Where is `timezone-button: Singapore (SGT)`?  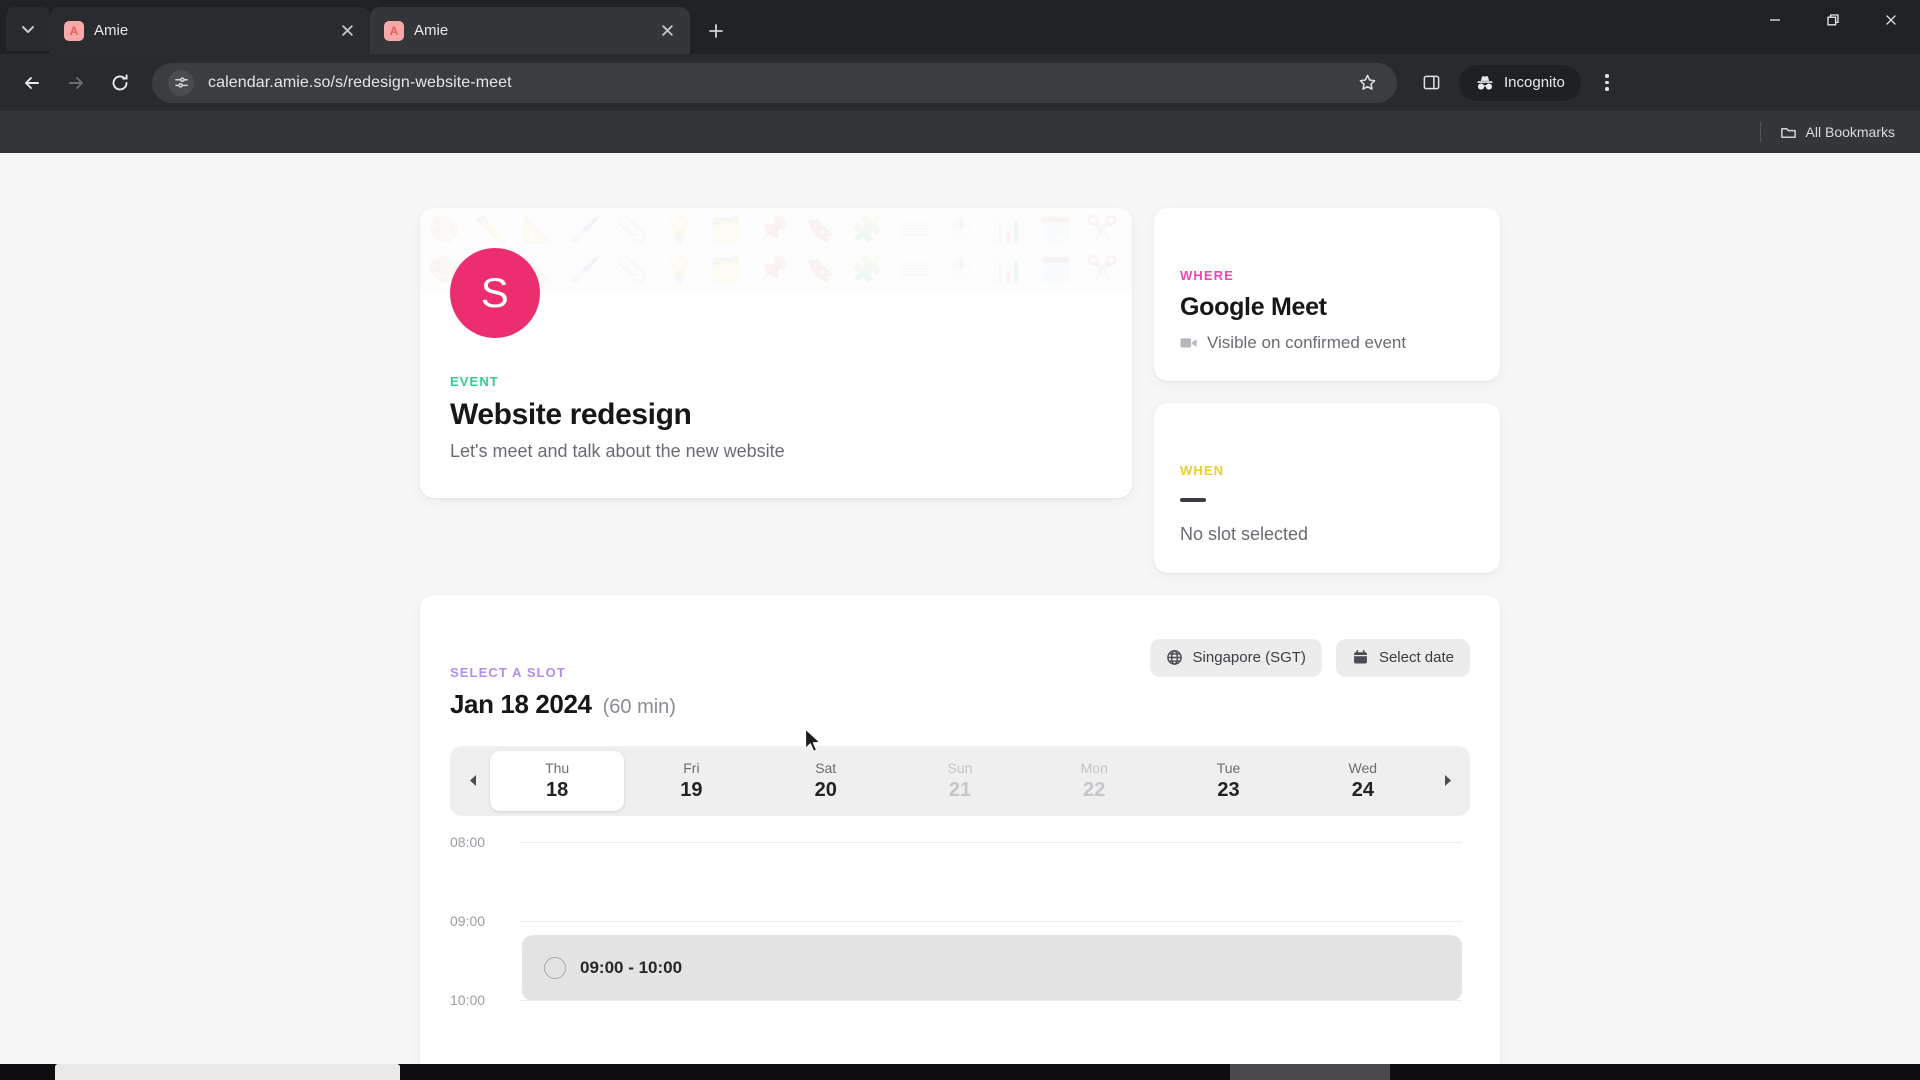 timezone-button: Singapore (SGT) is located at coordinates (1235, 657).